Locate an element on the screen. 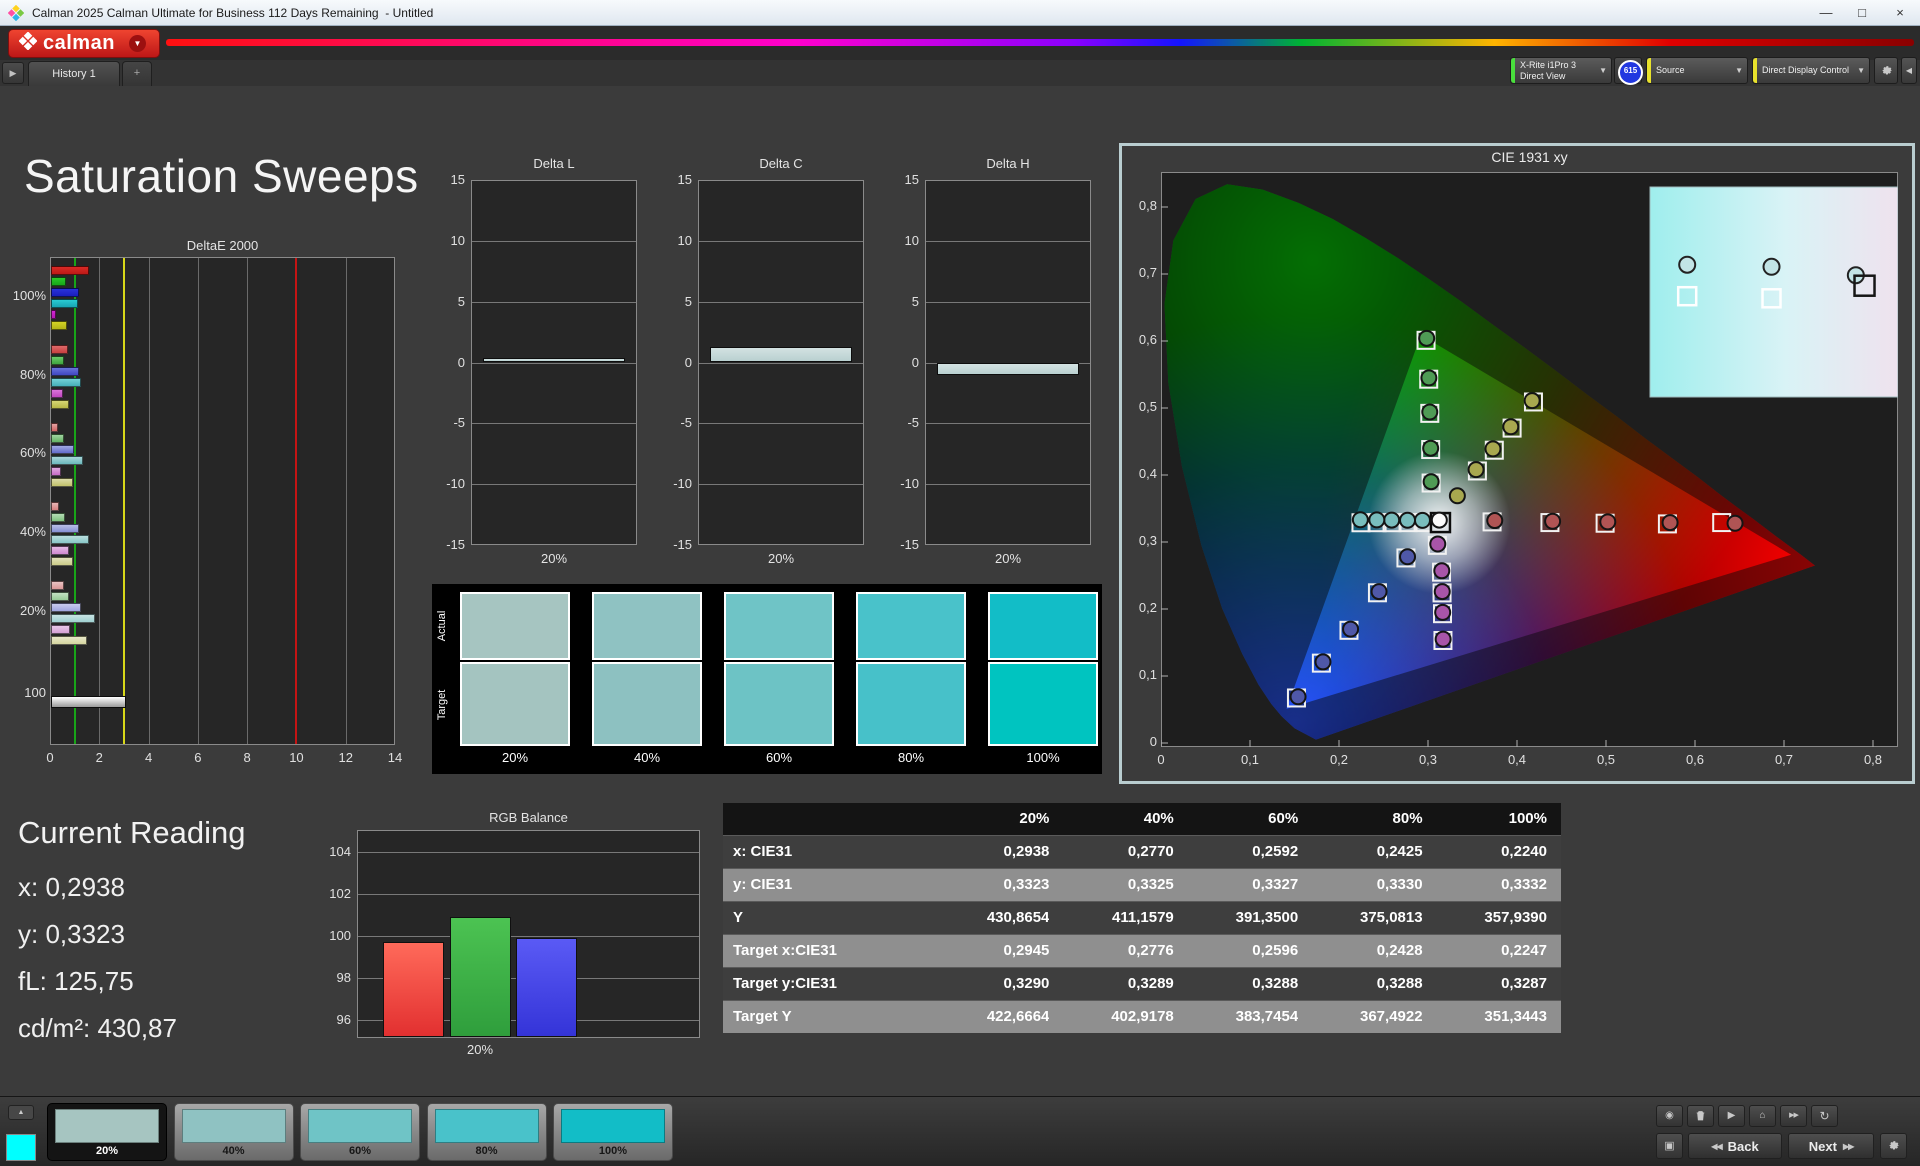 The height and width of the screenshot is (1166, 1920). collapse-panel-button: ◀ is located at coordinates (1909, 70).